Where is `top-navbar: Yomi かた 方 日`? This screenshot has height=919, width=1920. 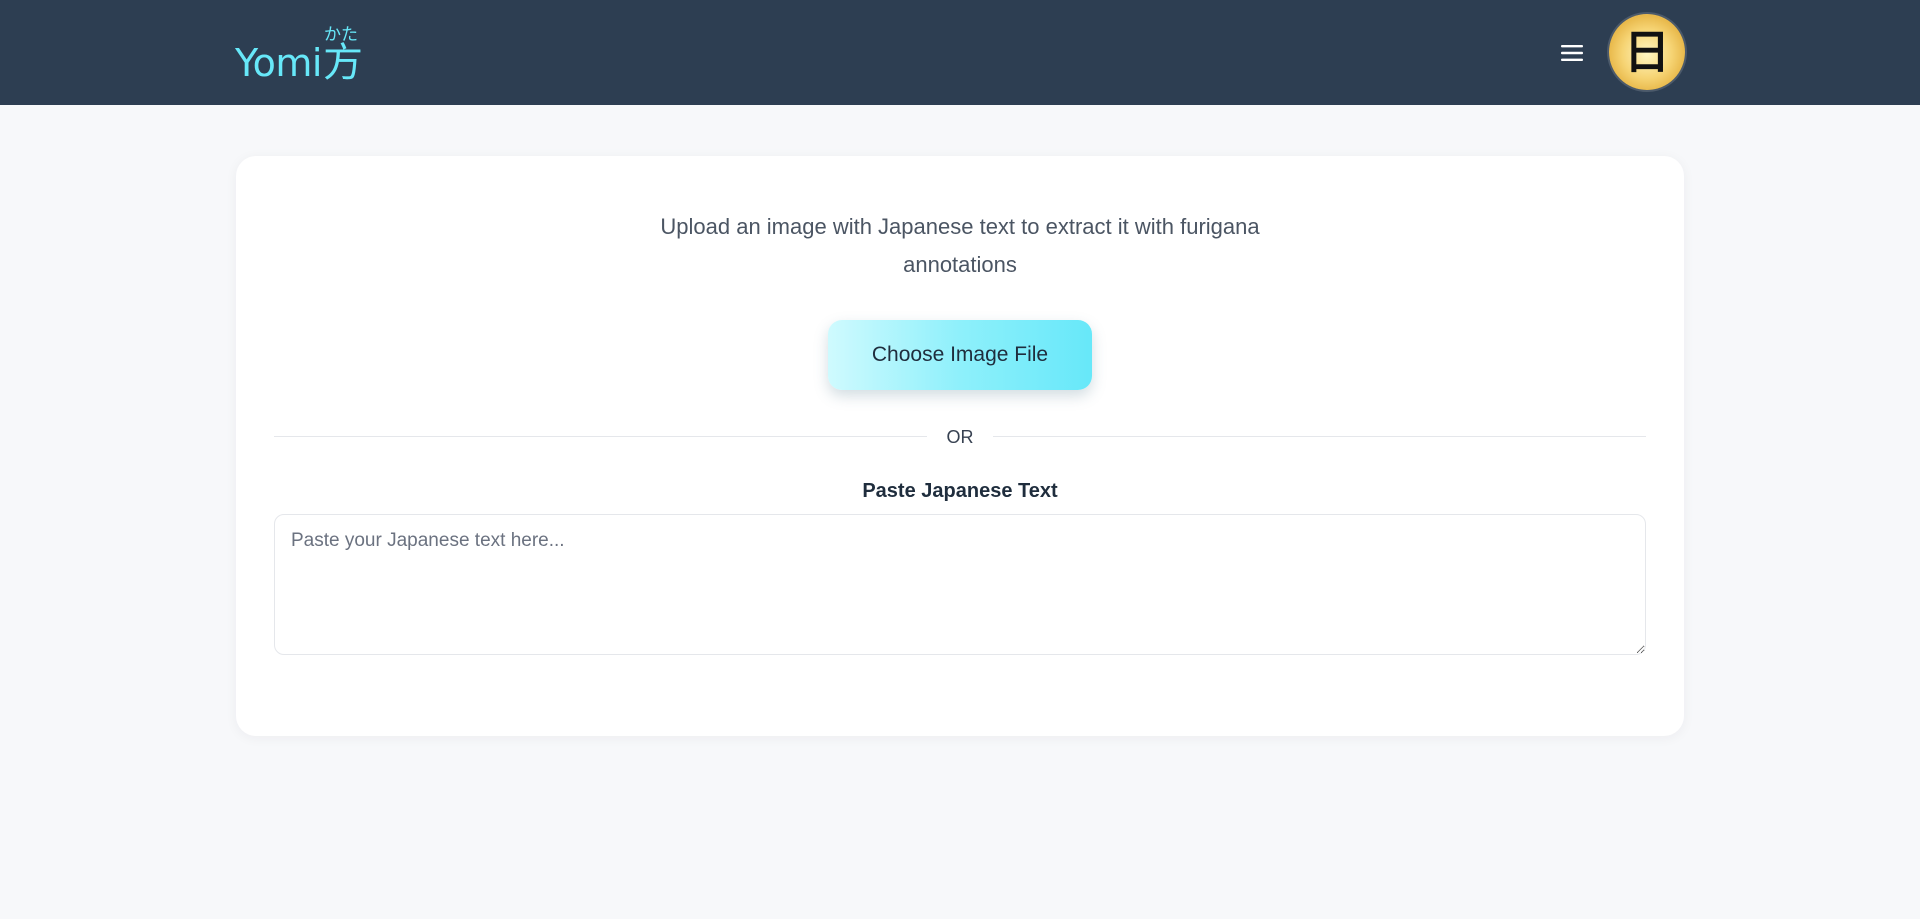 top-navbar: Yomi かた 方 日 is located at coordinates (960, 52).